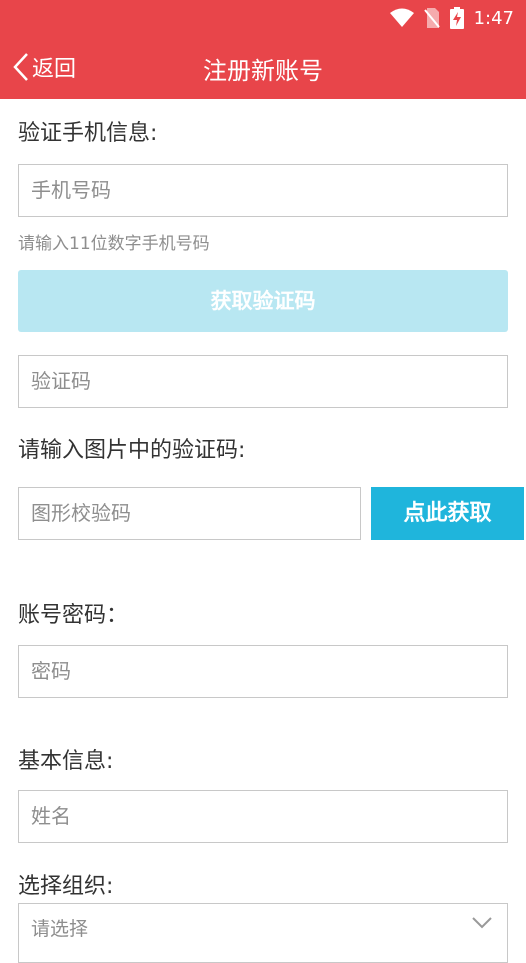 Image resolution: width=526 pixels, height=963 pixels. What do you see at coordinates (71, 190) in the screenshot?
I see `phone-placeholder: 手机号码` at bounding box center [71, 190].